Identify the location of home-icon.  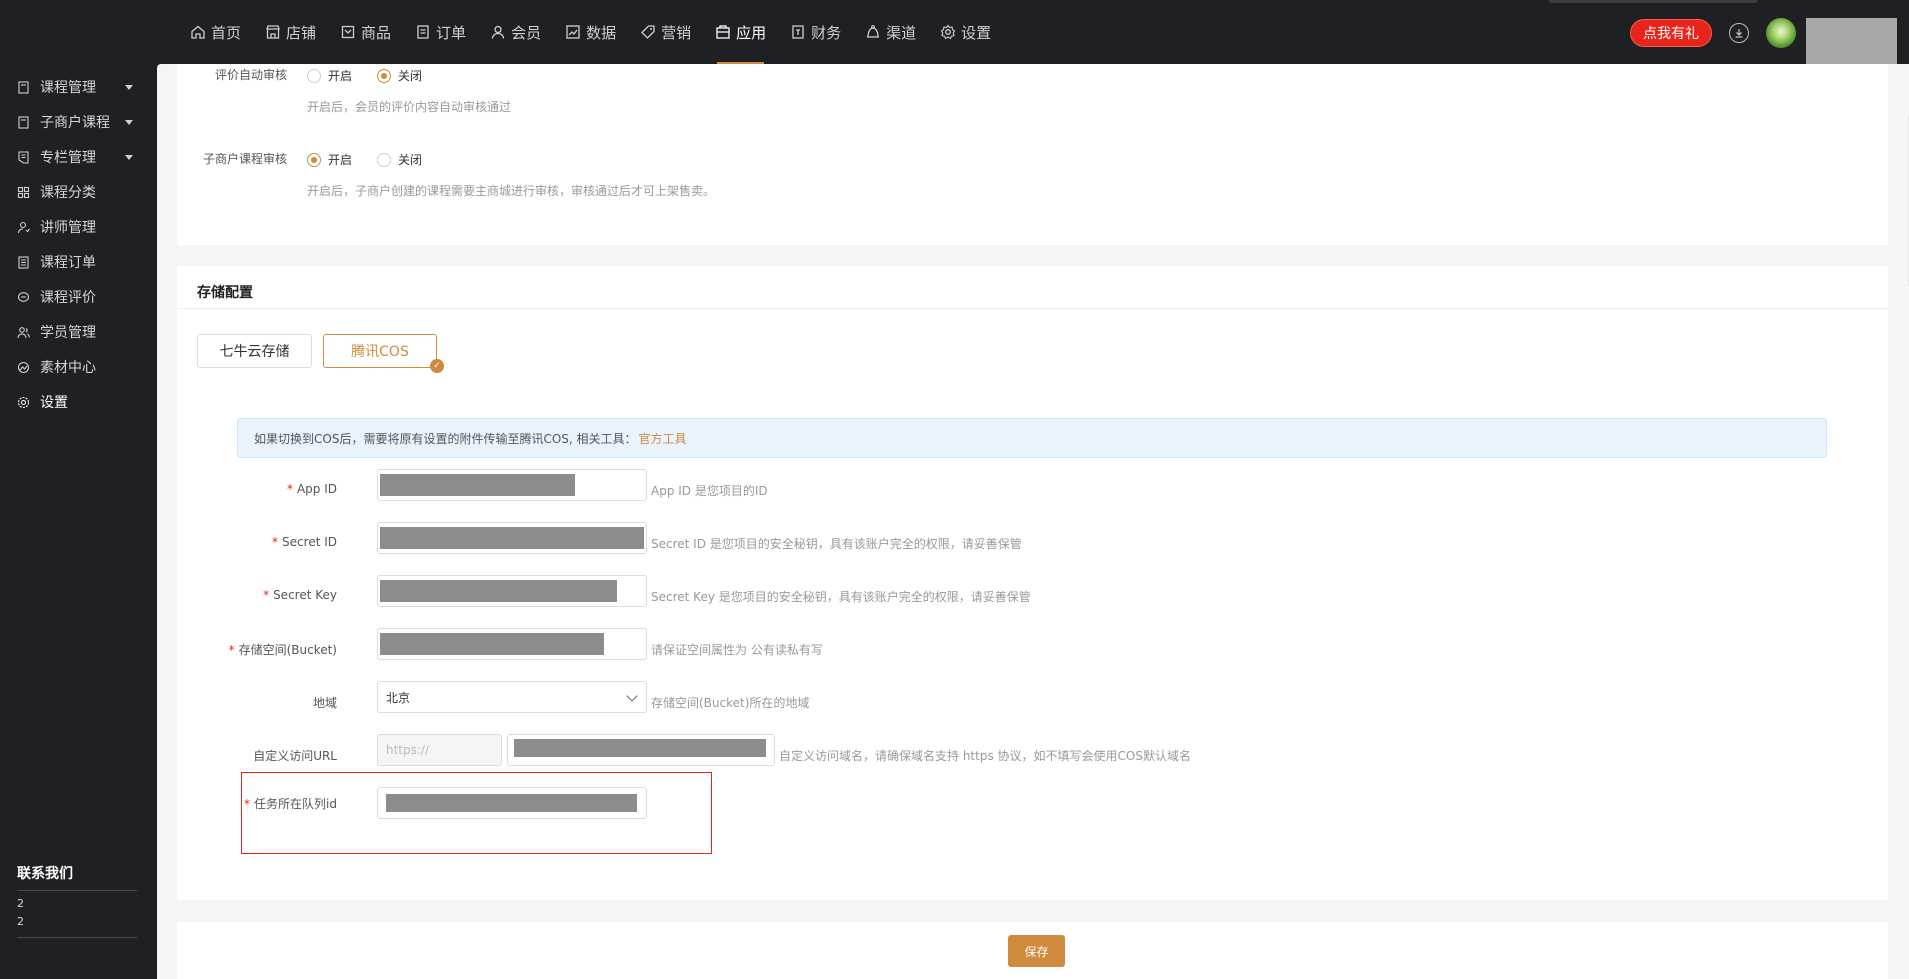
(198, 32).